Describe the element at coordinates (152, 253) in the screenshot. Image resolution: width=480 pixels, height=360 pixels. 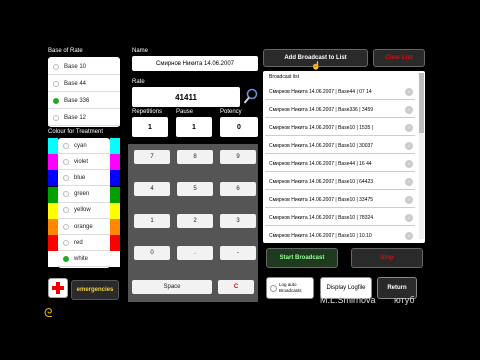
I see `keypad-key: 0` at that location.